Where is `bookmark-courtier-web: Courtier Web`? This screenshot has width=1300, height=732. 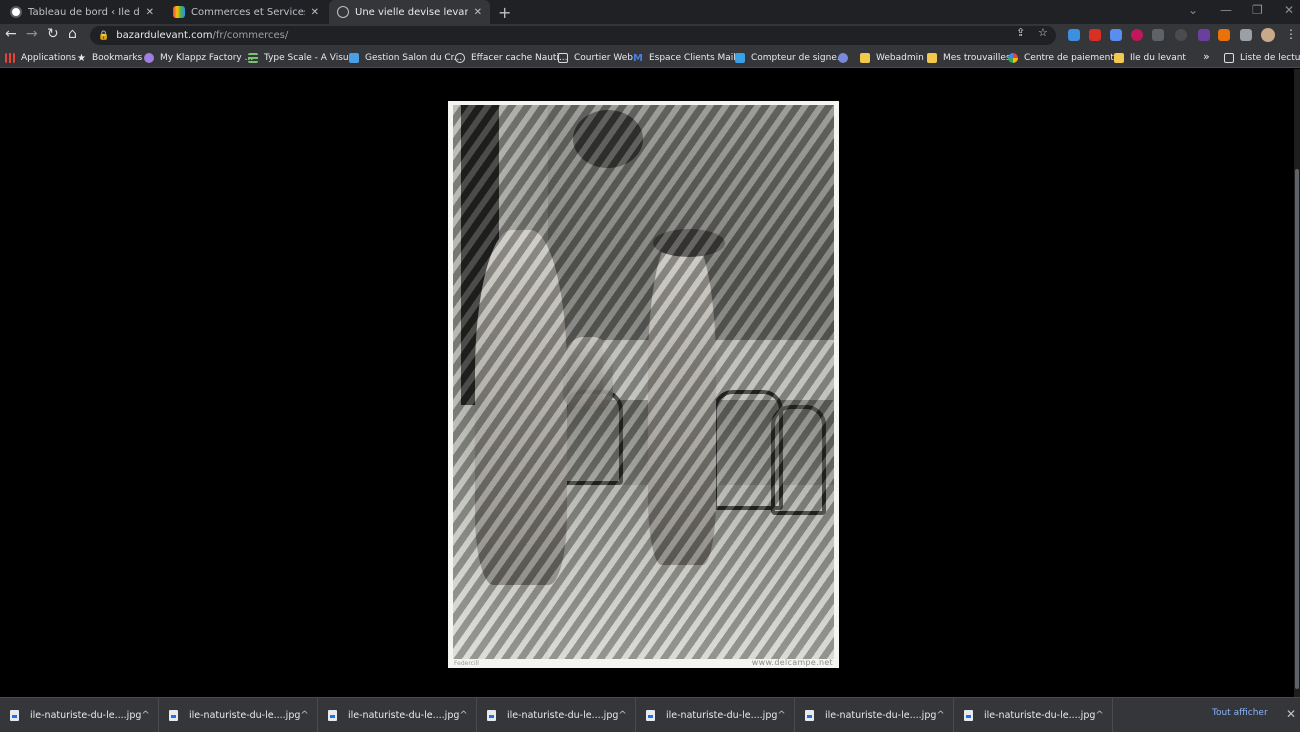 bookmark-courtier-web: Courtier Web is located at coordinates (595, 57).